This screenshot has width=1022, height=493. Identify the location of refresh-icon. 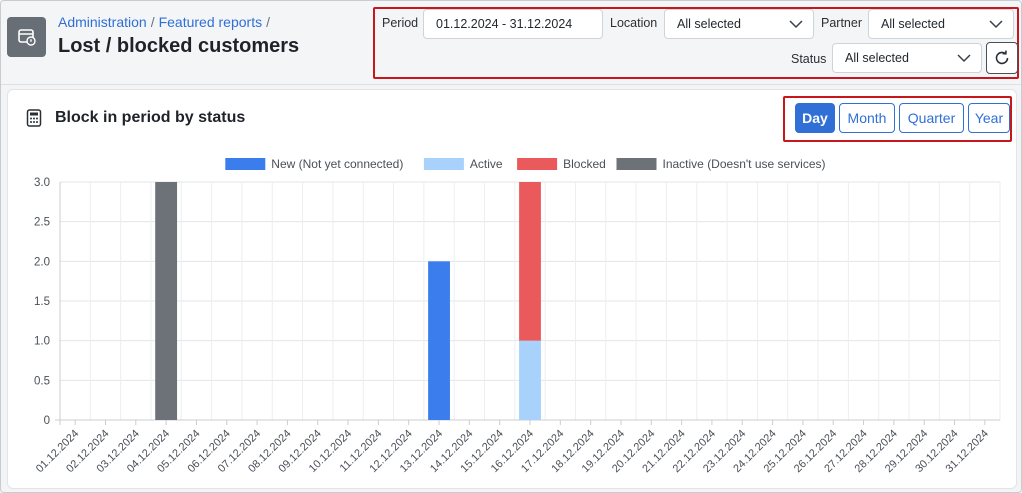
(1002, 57).